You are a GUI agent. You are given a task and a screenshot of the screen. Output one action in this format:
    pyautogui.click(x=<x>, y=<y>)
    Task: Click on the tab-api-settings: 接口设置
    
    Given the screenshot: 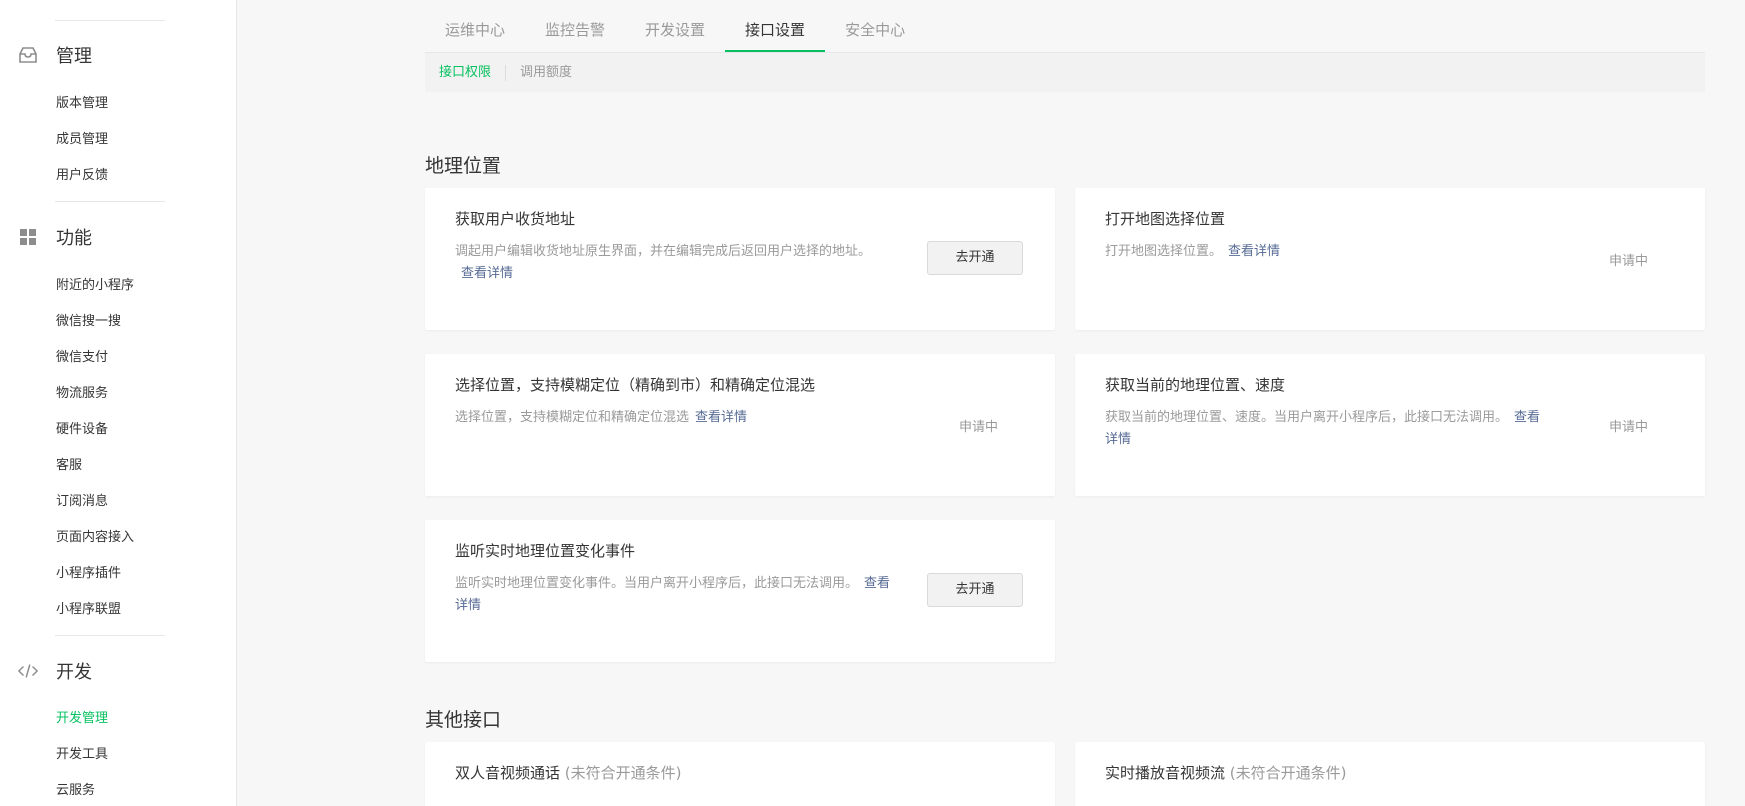 What is the action you would take?
    pyautogui.click(x=775, y=26)
    